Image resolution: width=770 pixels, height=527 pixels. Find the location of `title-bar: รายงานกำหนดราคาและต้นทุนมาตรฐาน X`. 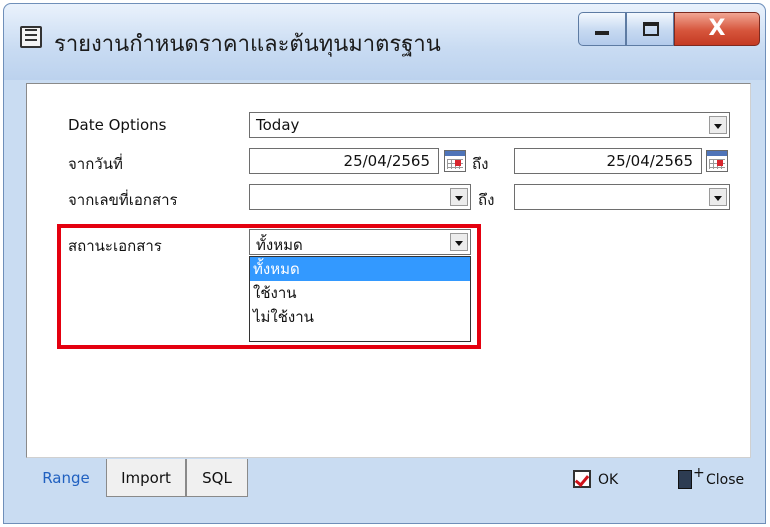

title-bar: รายงานกำหนดราคาและต้นทุนมาตรฐาน X is located at coordinates (384, 42).